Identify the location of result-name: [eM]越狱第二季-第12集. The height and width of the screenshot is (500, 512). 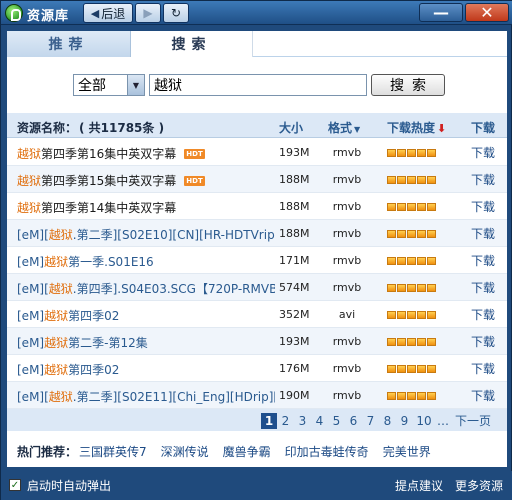
(146, 342).